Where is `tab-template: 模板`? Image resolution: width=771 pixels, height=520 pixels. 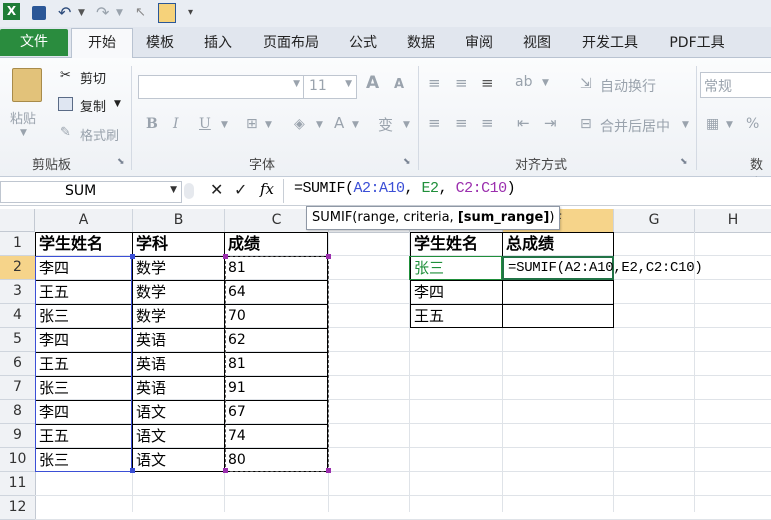 tab-template: 模板 is located at coordinates (160, 43).